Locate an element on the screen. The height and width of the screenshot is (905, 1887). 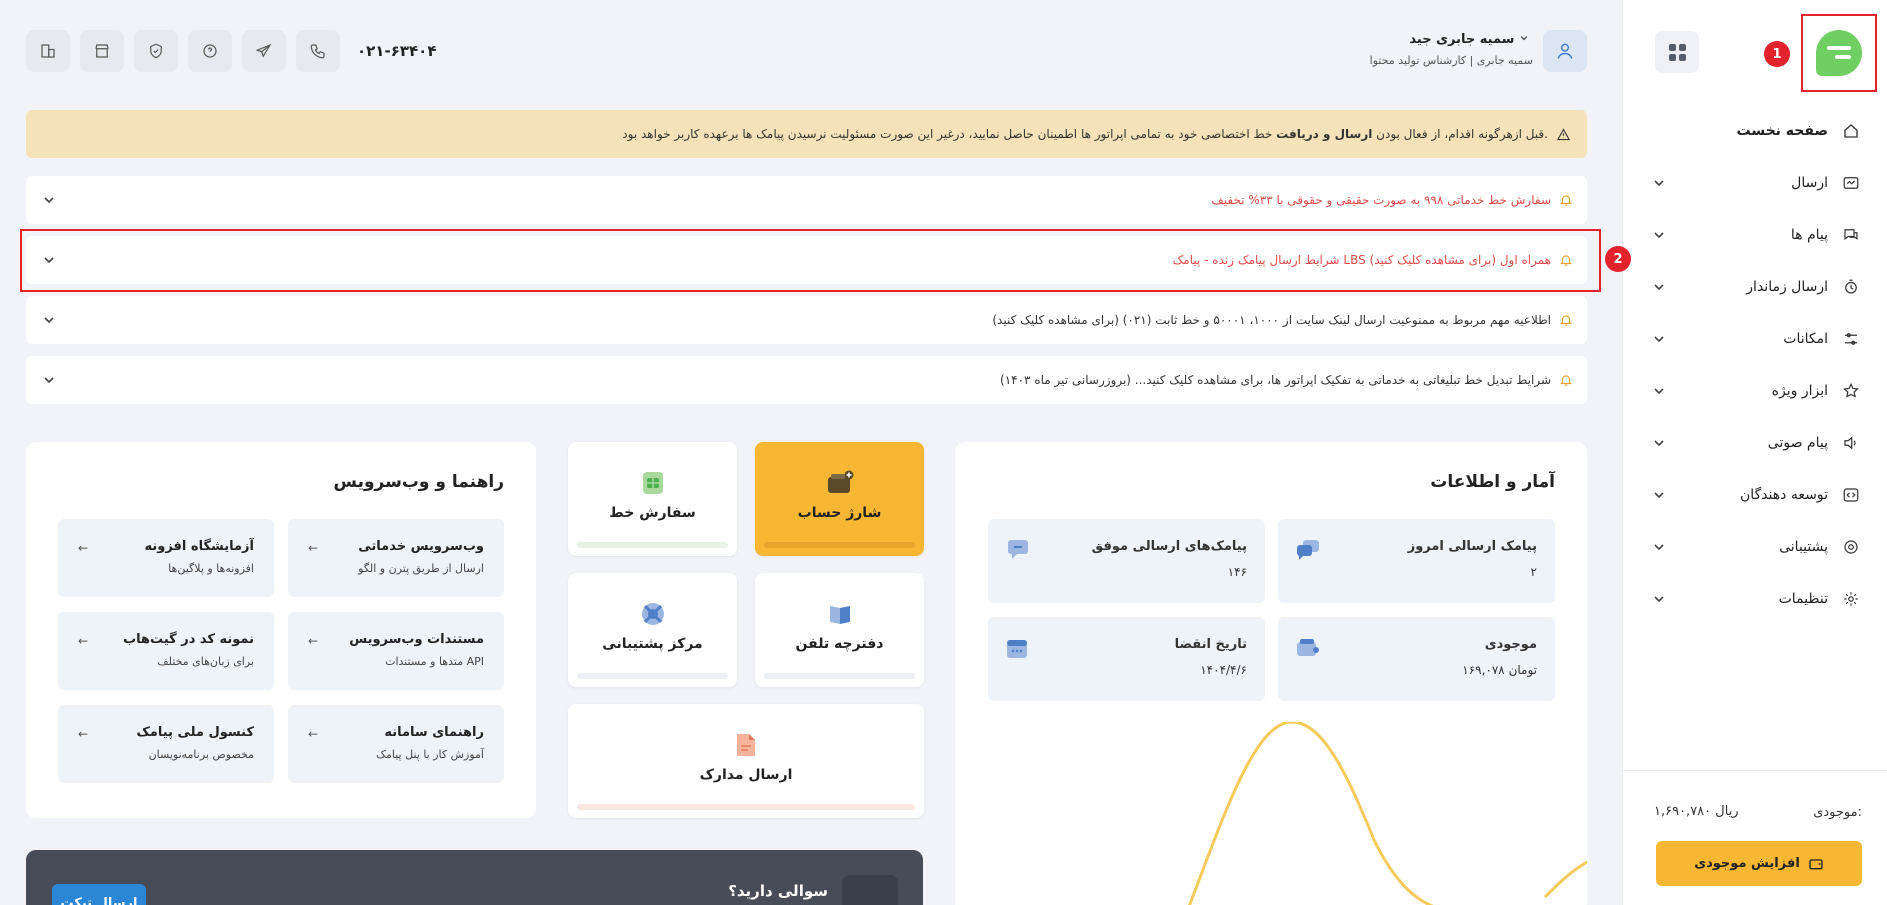
question-icon is located at coordinates (210, 51).